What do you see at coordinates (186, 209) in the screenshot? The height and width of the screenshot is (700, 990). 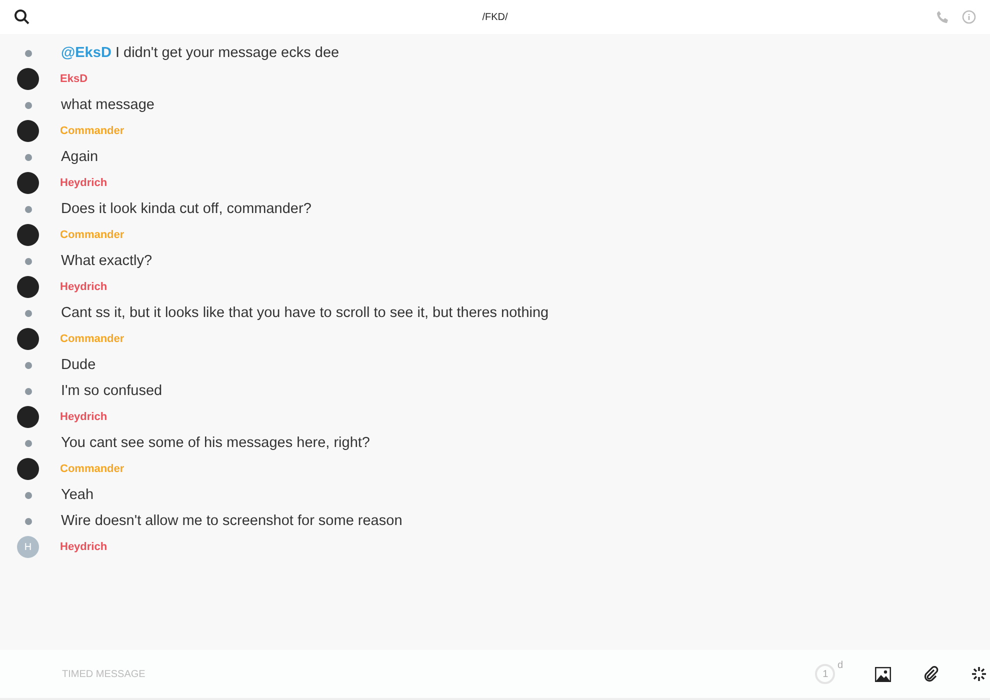 I see `message-text: Does it look kinda cut off, commander?` at bounding box center [186, 209].